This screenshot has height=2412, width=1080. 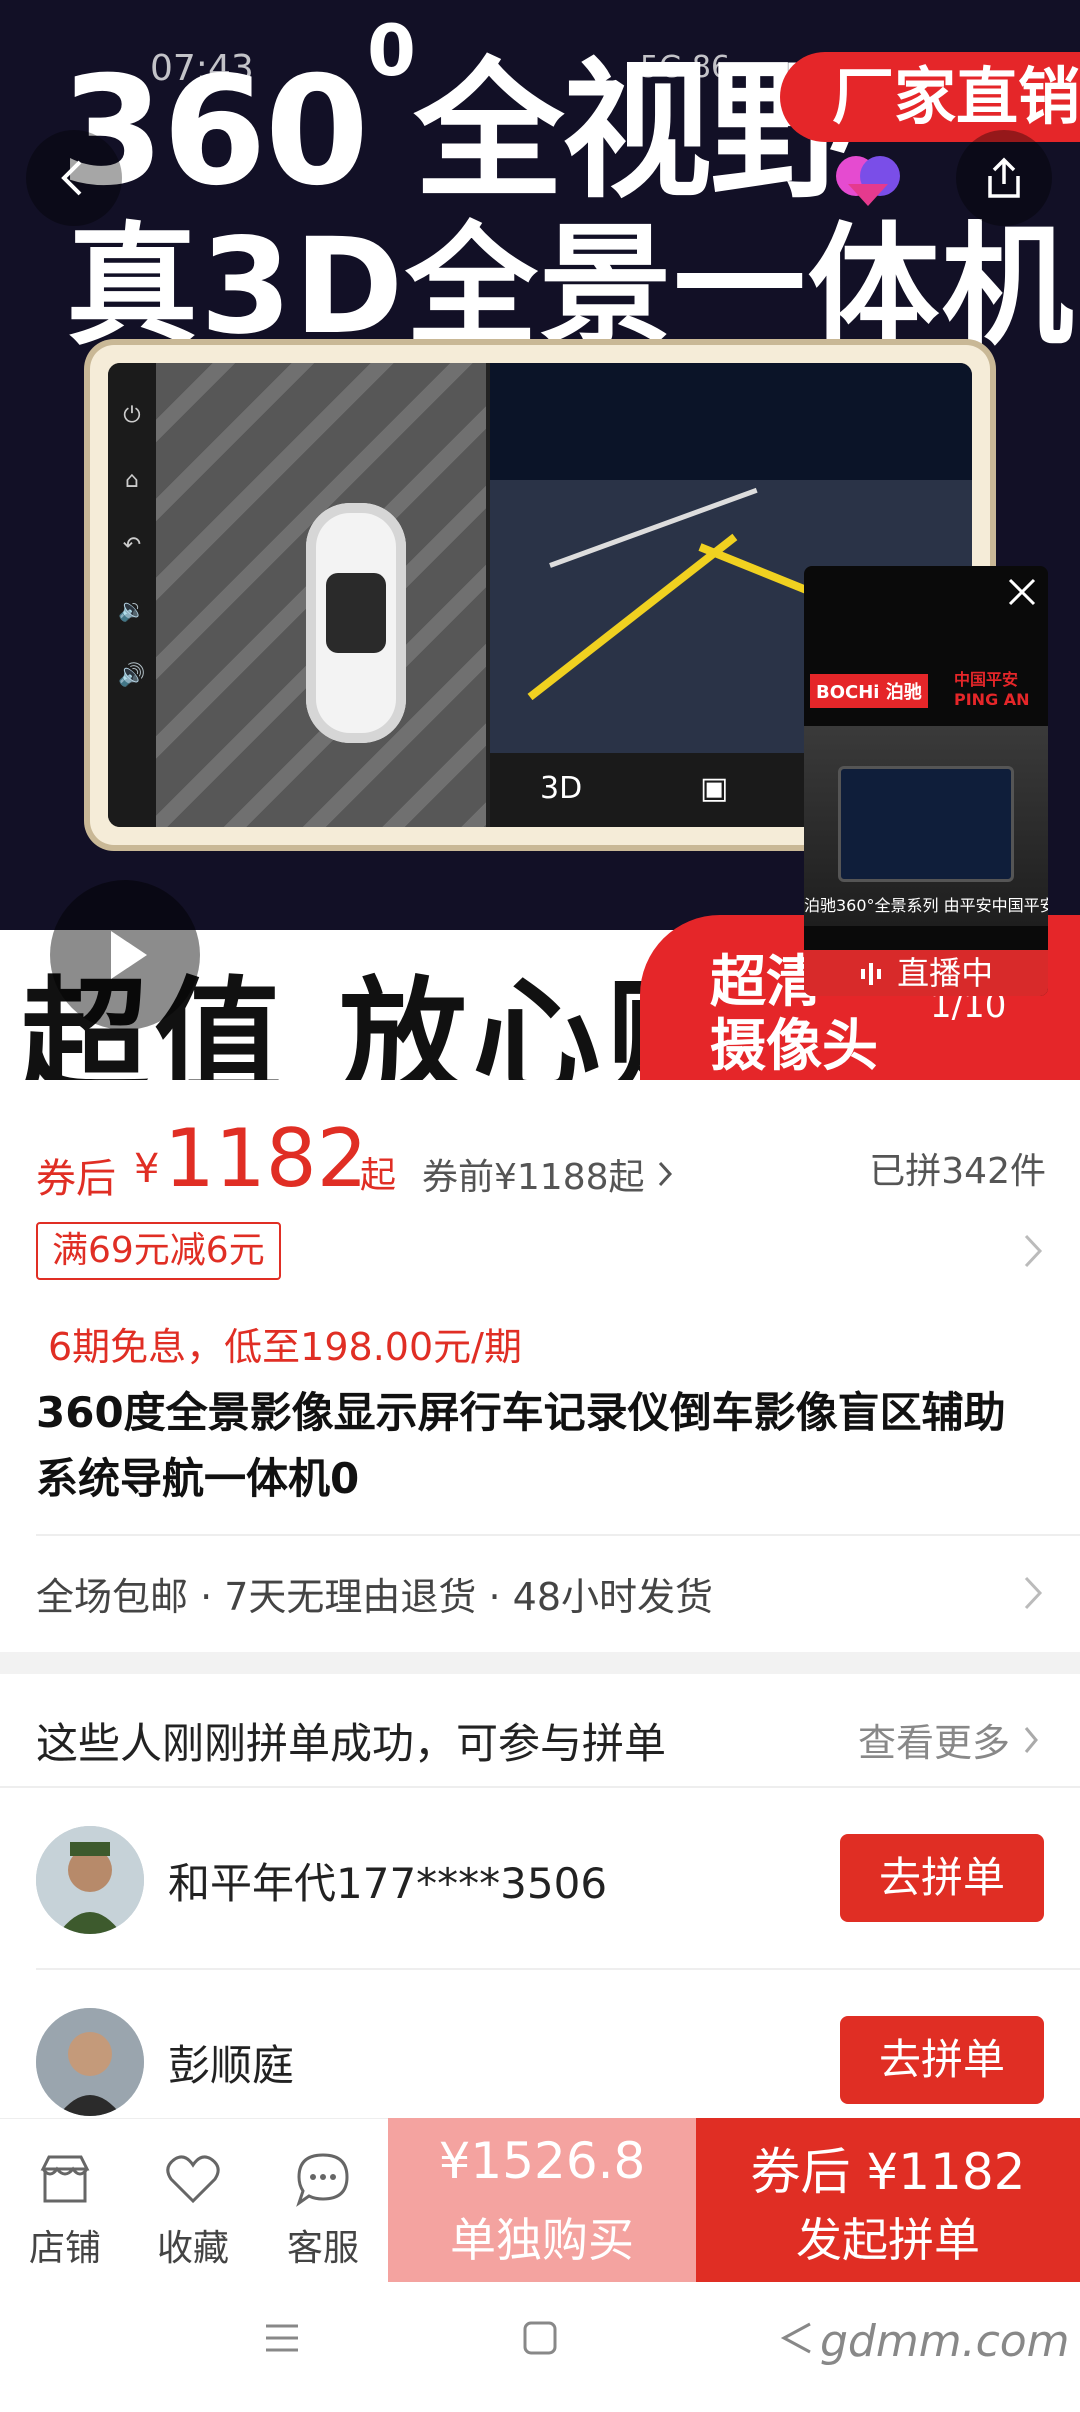 What do you see at coordinates (322, 2248) in the screenshot?
I see `service-label: 客服` at bounding box center [322, 2248].